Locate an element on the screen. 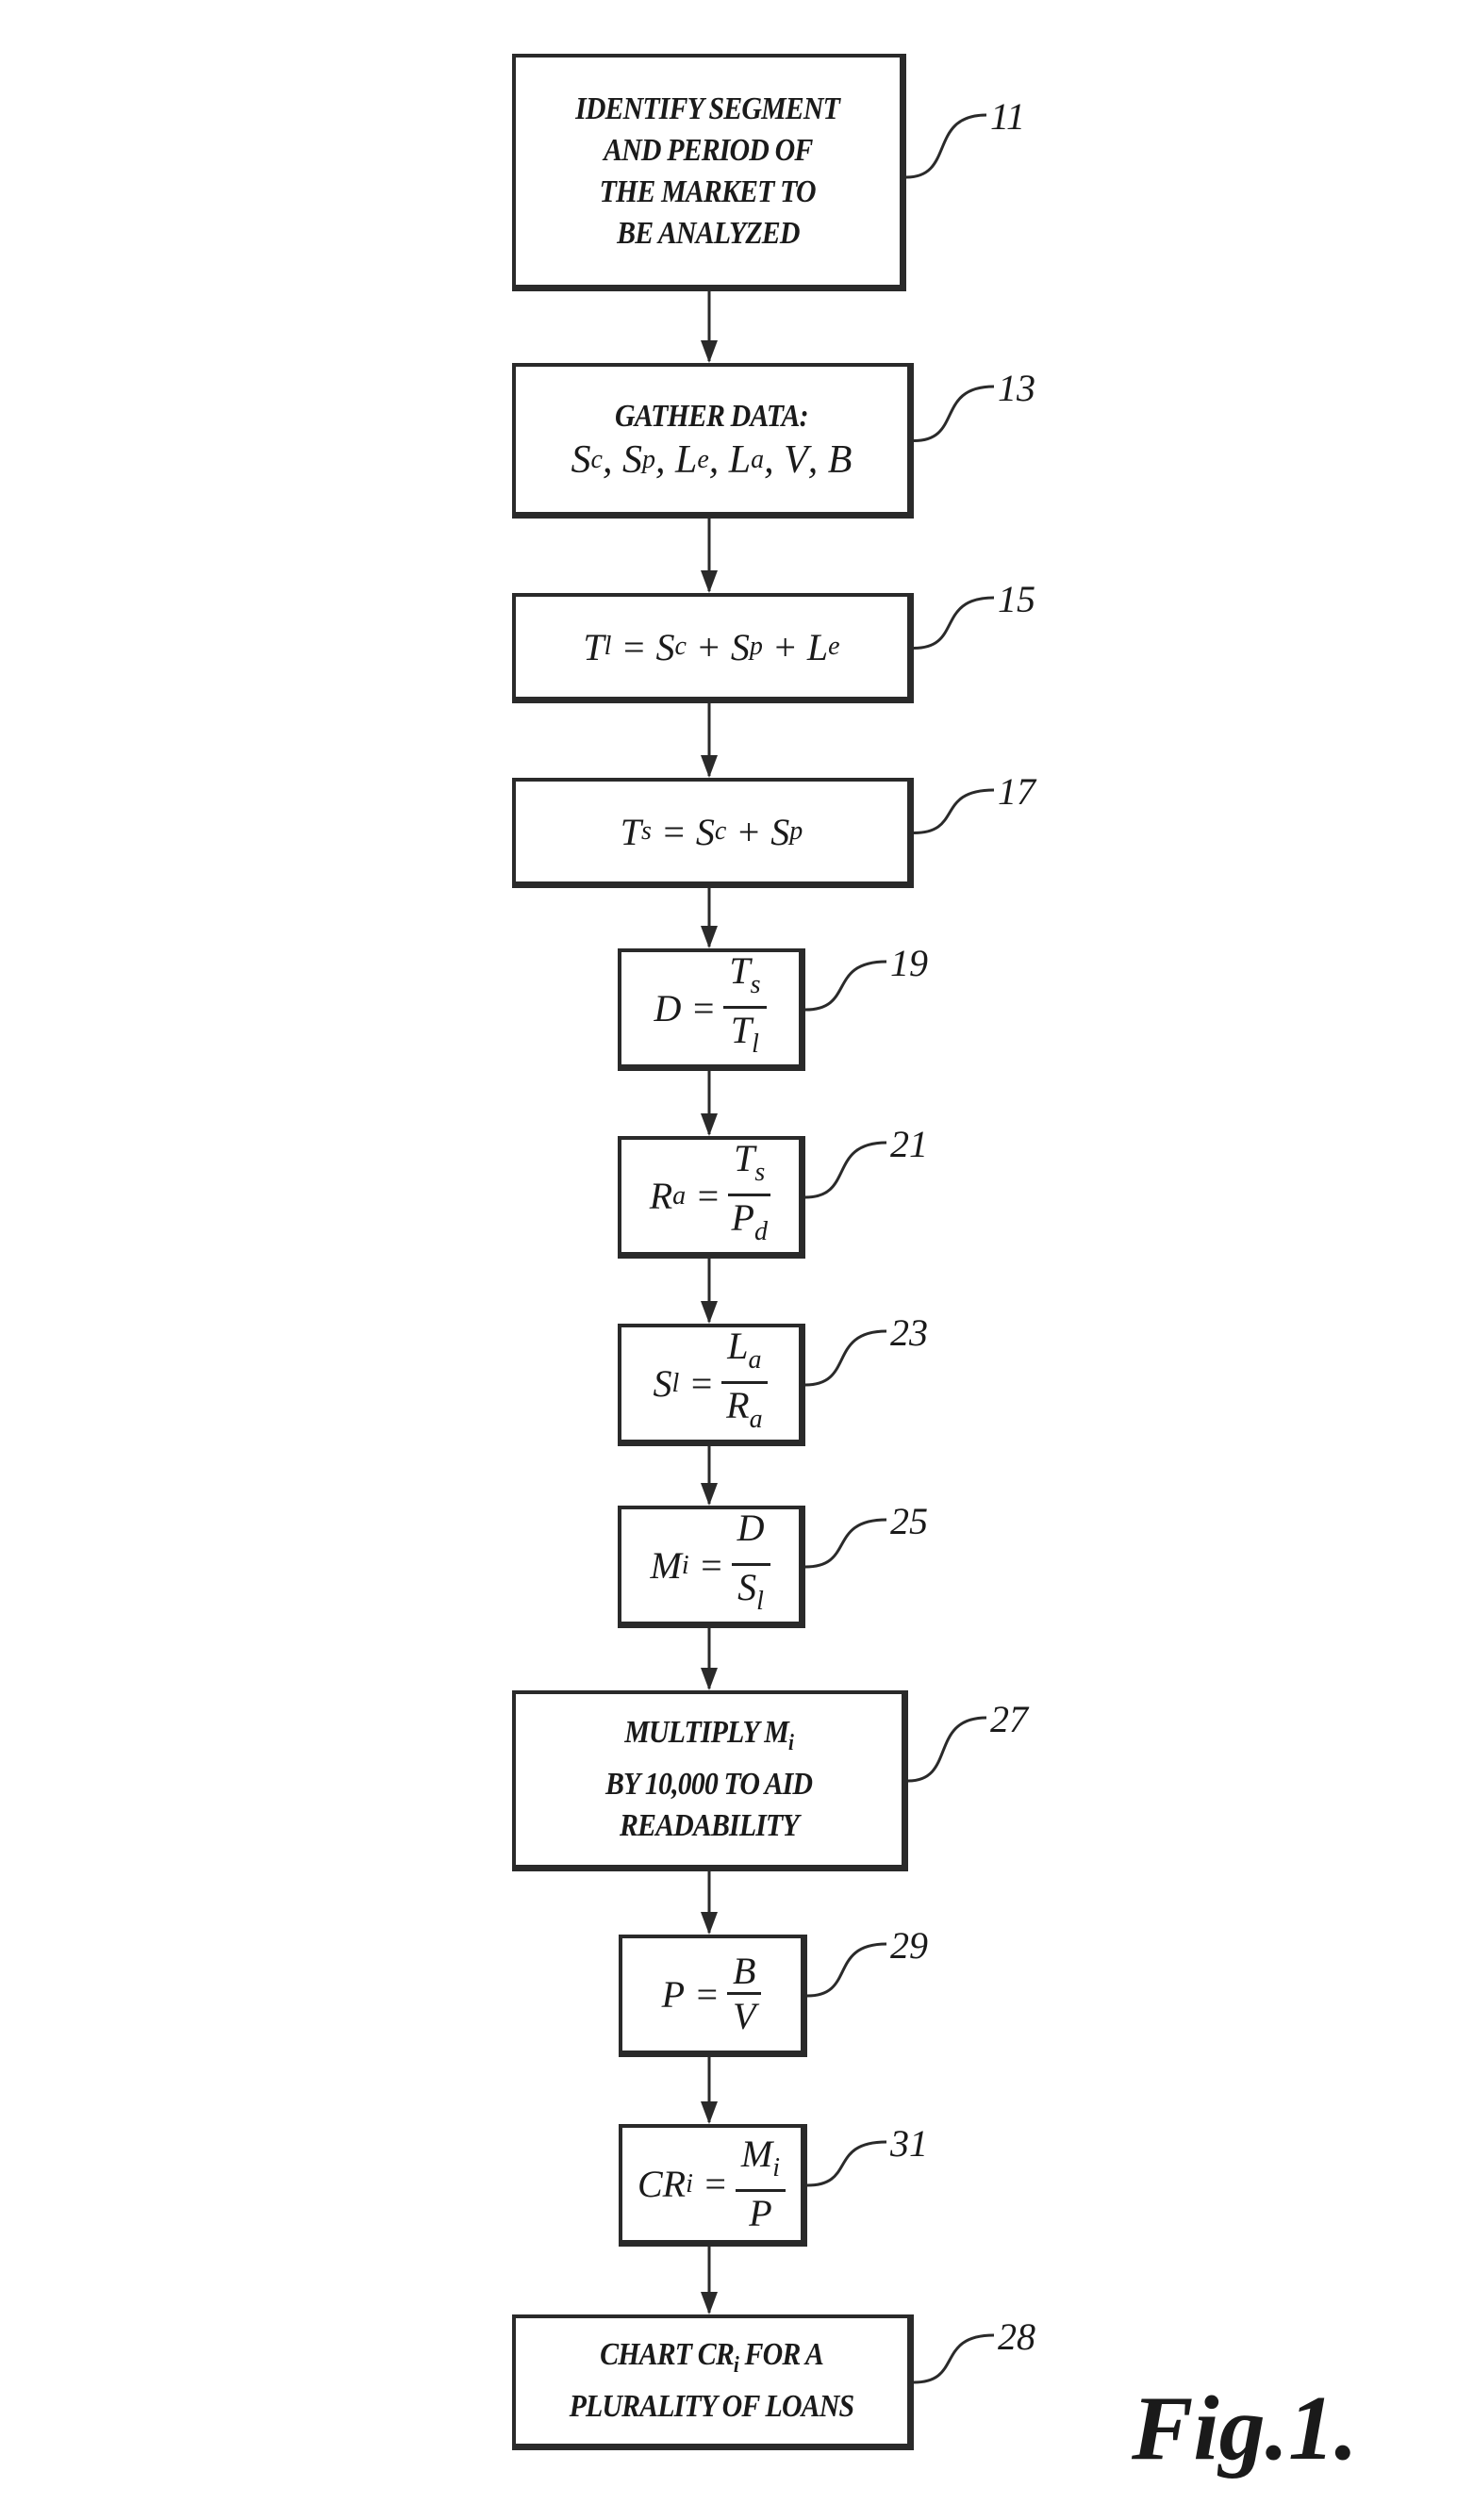  step-21-formula: Ra = Ts Pd is located at coordinates (710, 1196).